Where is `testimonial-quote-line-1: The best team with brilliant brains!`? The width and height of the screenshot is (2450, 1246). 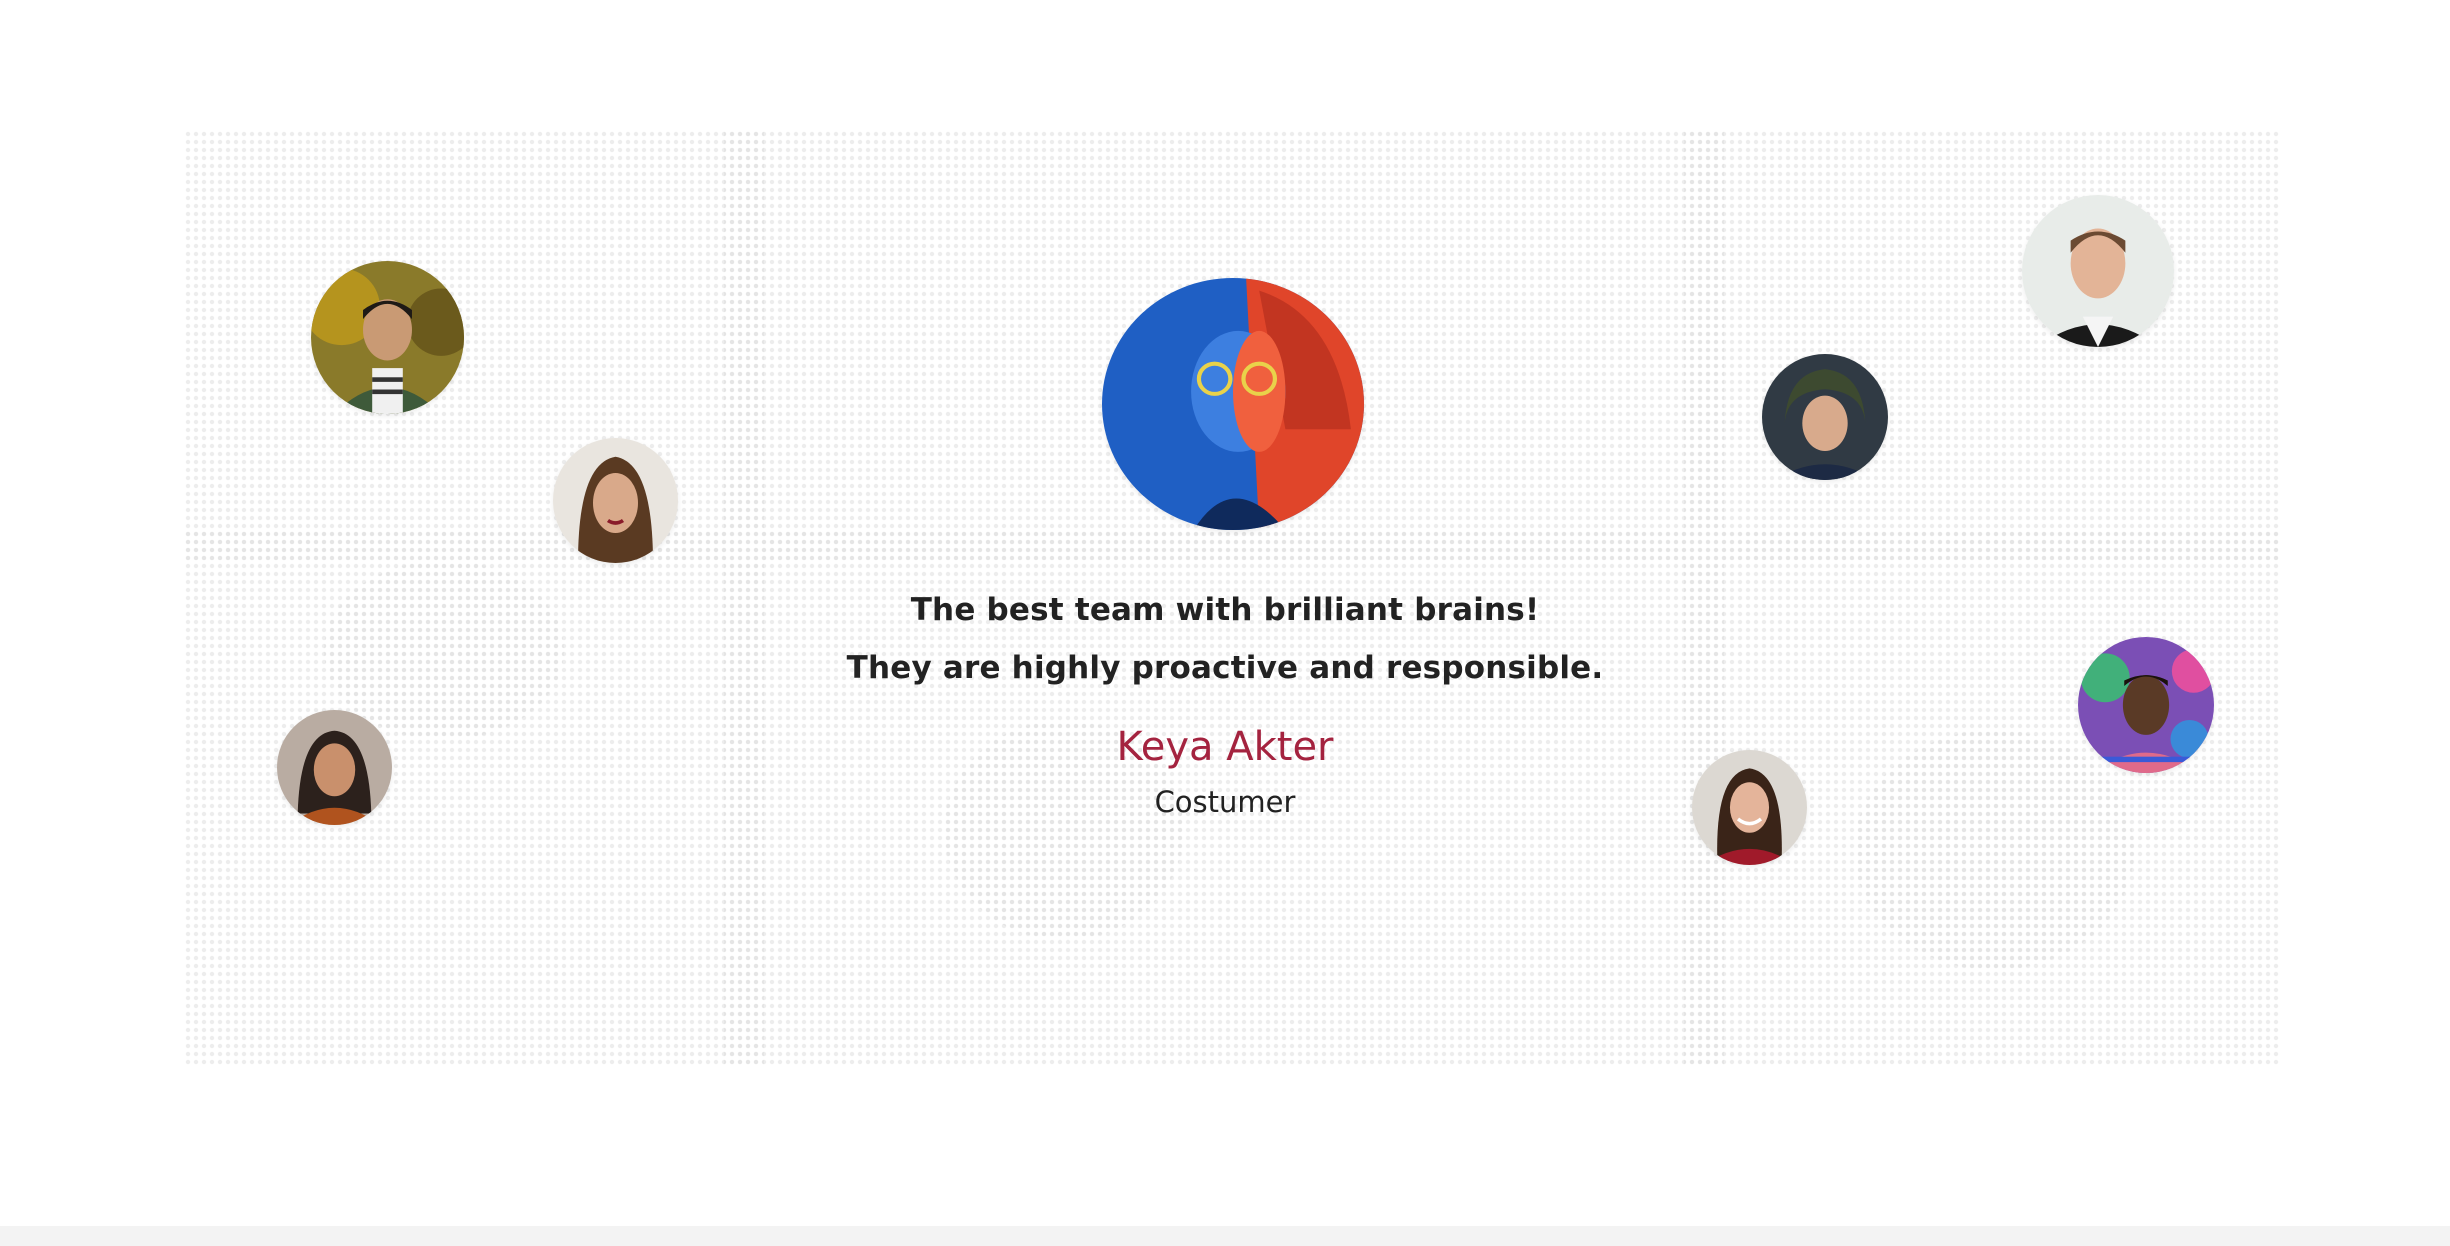 testimonial-quote-line-1: The best team with brilliant brains! is located at coordinates (1225, 610).